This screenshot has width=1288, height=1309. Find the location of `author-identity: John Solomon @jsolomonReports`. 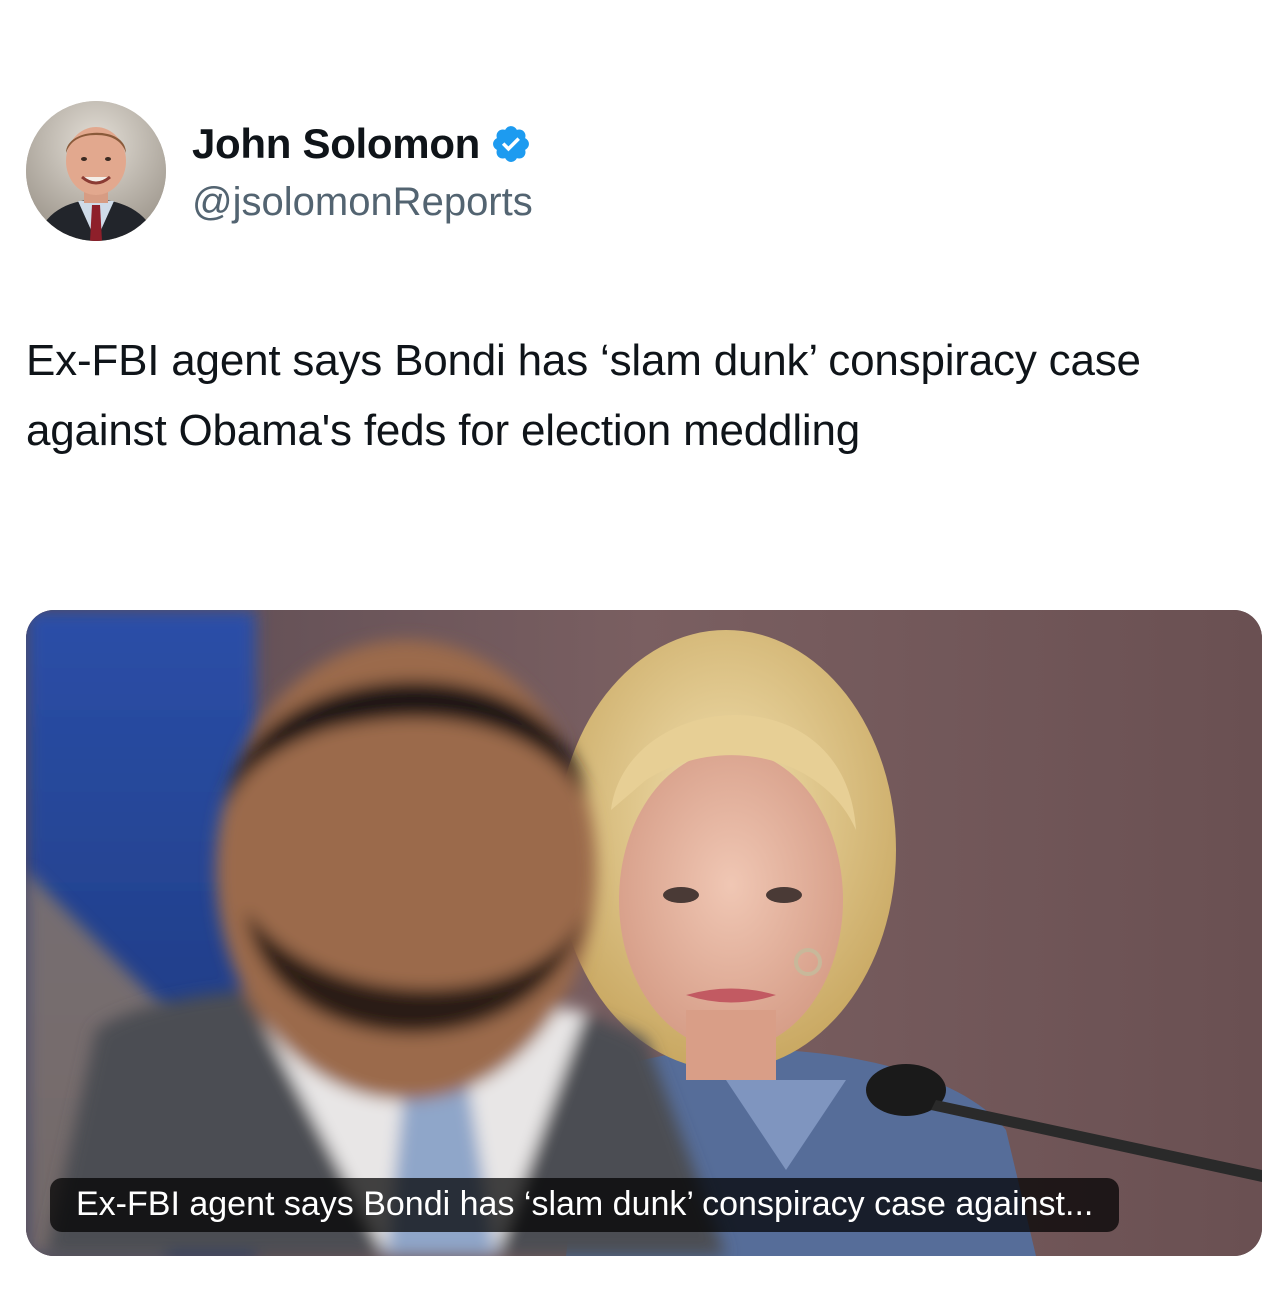

author-identity: John Solomon @jsolomonReports is located at coordinates (362, 171).